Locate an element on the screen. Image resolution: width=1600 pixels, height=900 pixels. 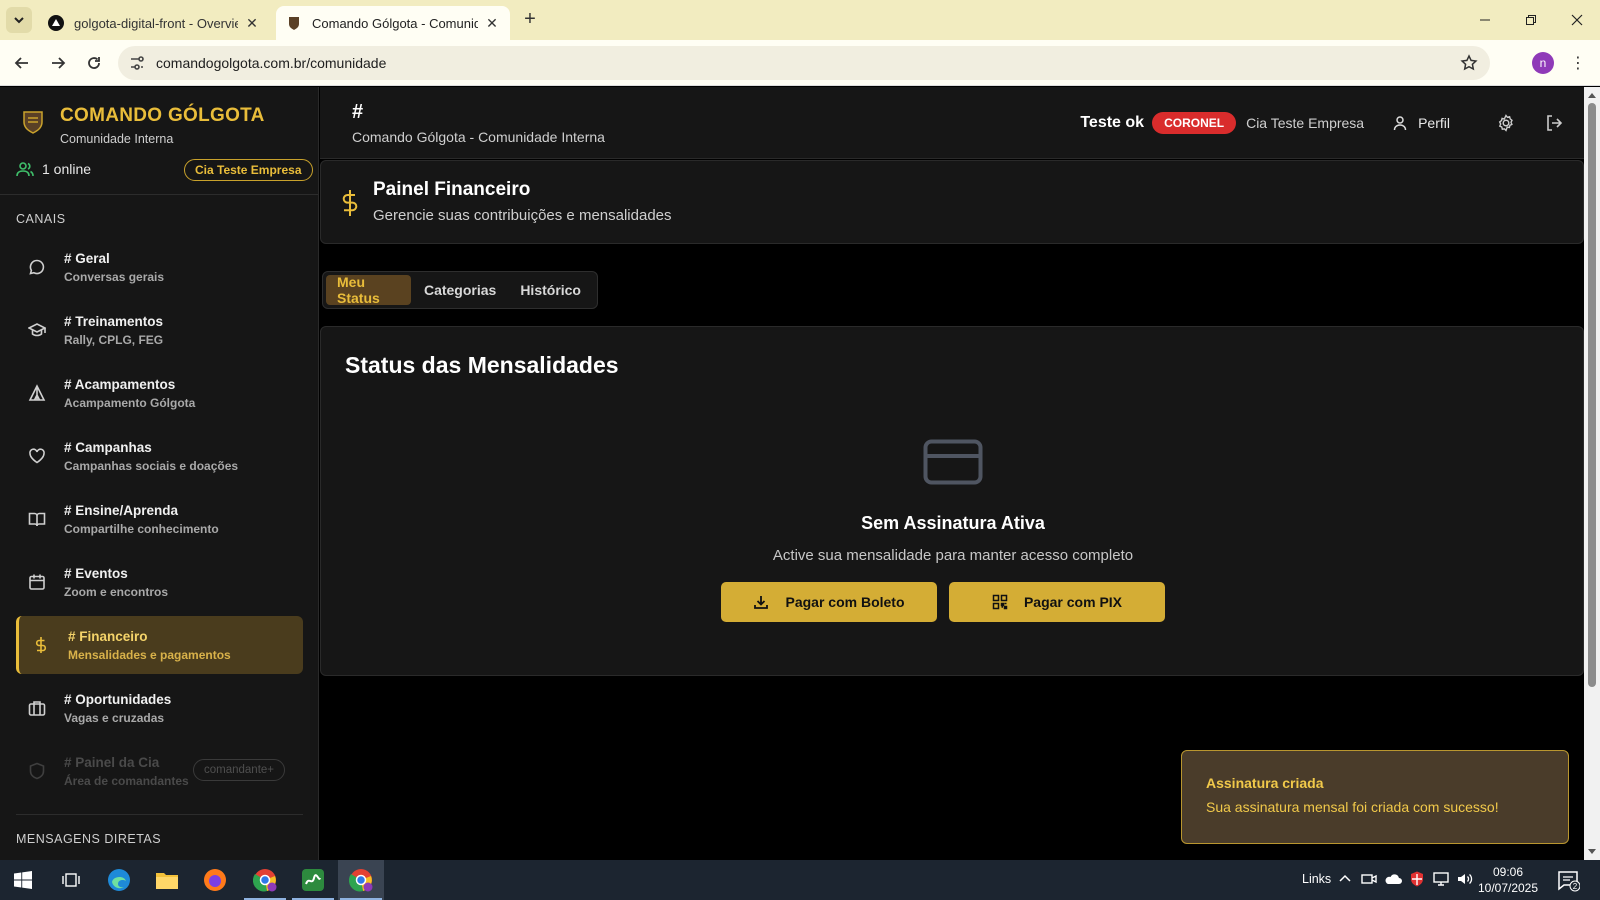
minimize-button is located at coordinates (1485, 20).